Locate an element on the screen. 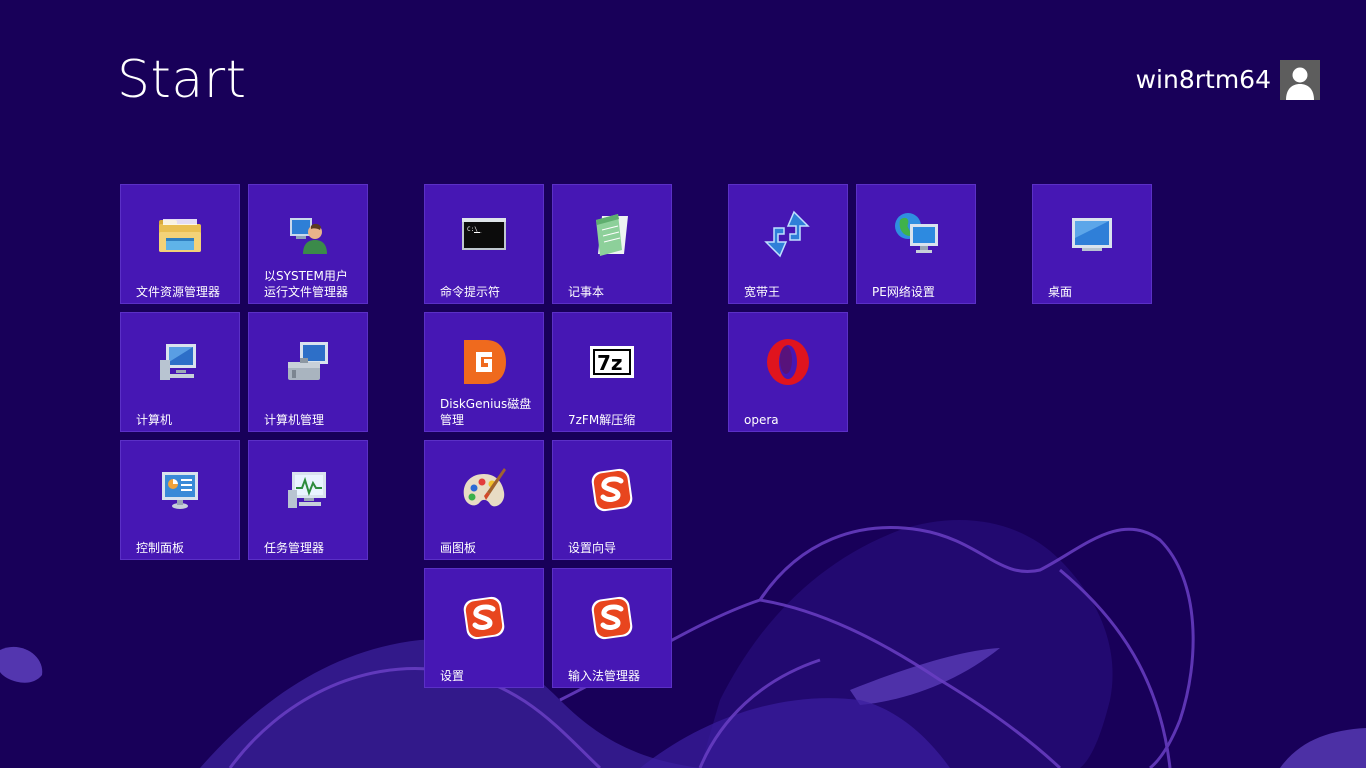  tile-task-manager: 任务管理器 is located at coordinates (308, 500).